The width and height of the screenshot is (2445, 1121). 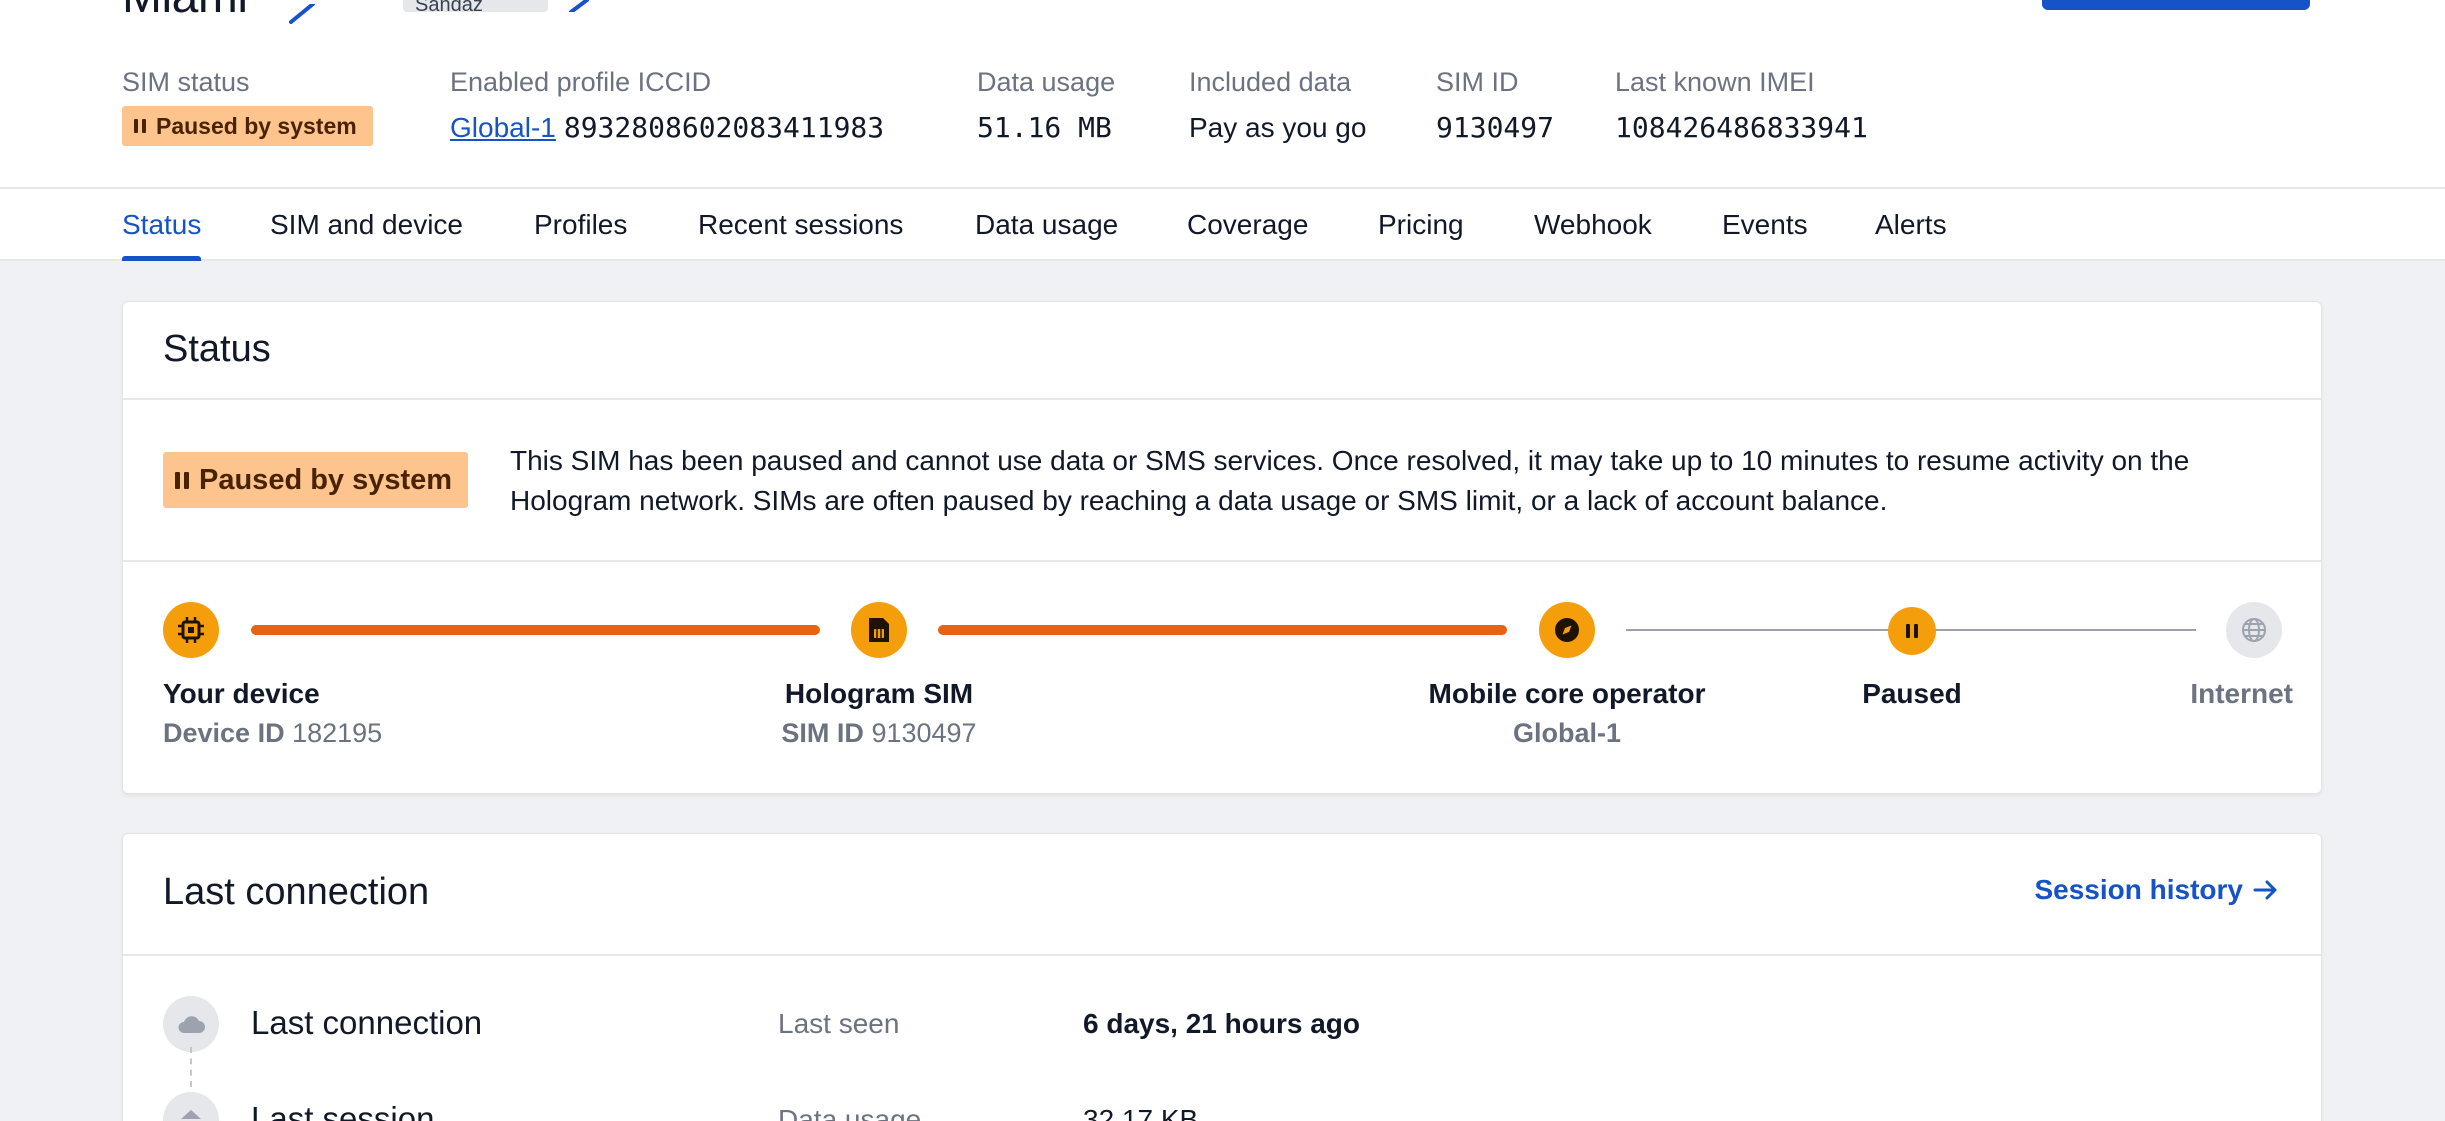 I want to click on session-icon, so click(x=191, y=1114).